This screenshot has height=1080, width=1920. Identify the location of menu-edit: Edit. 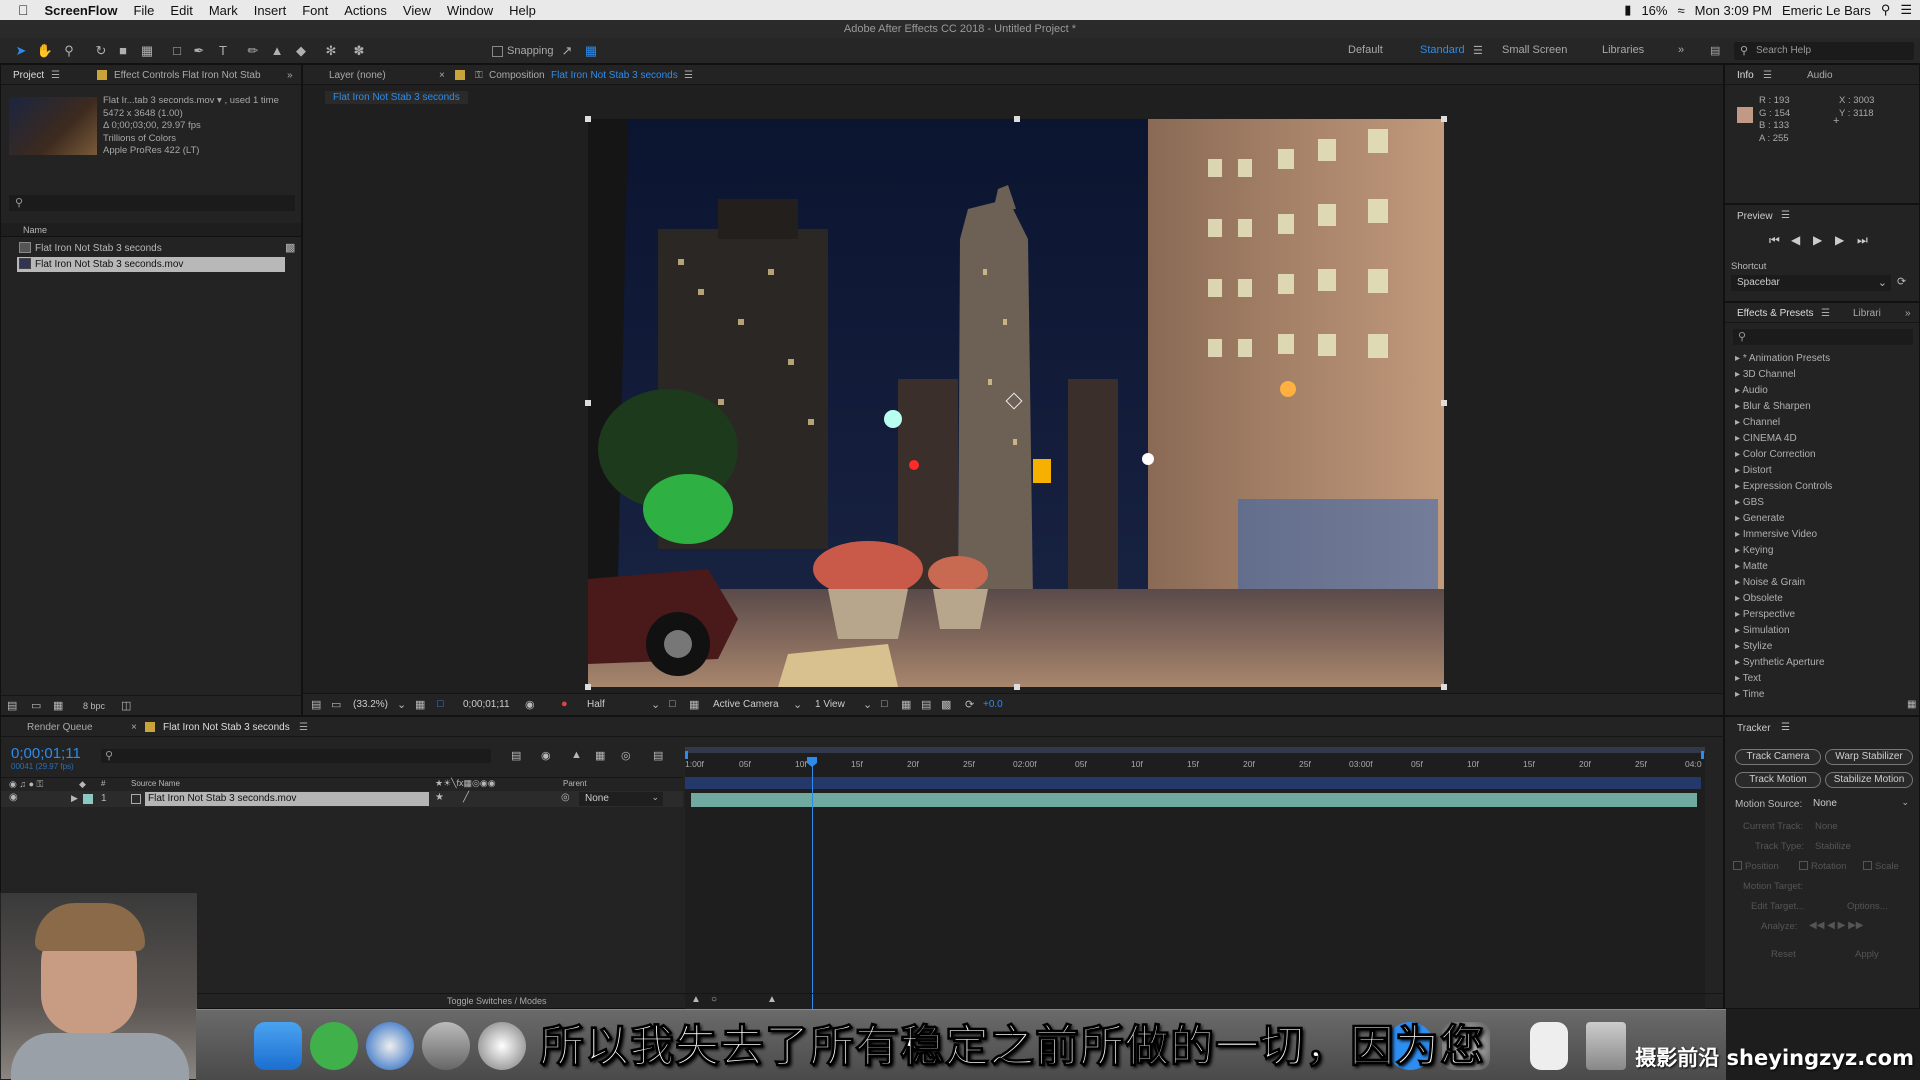
(181, 10).